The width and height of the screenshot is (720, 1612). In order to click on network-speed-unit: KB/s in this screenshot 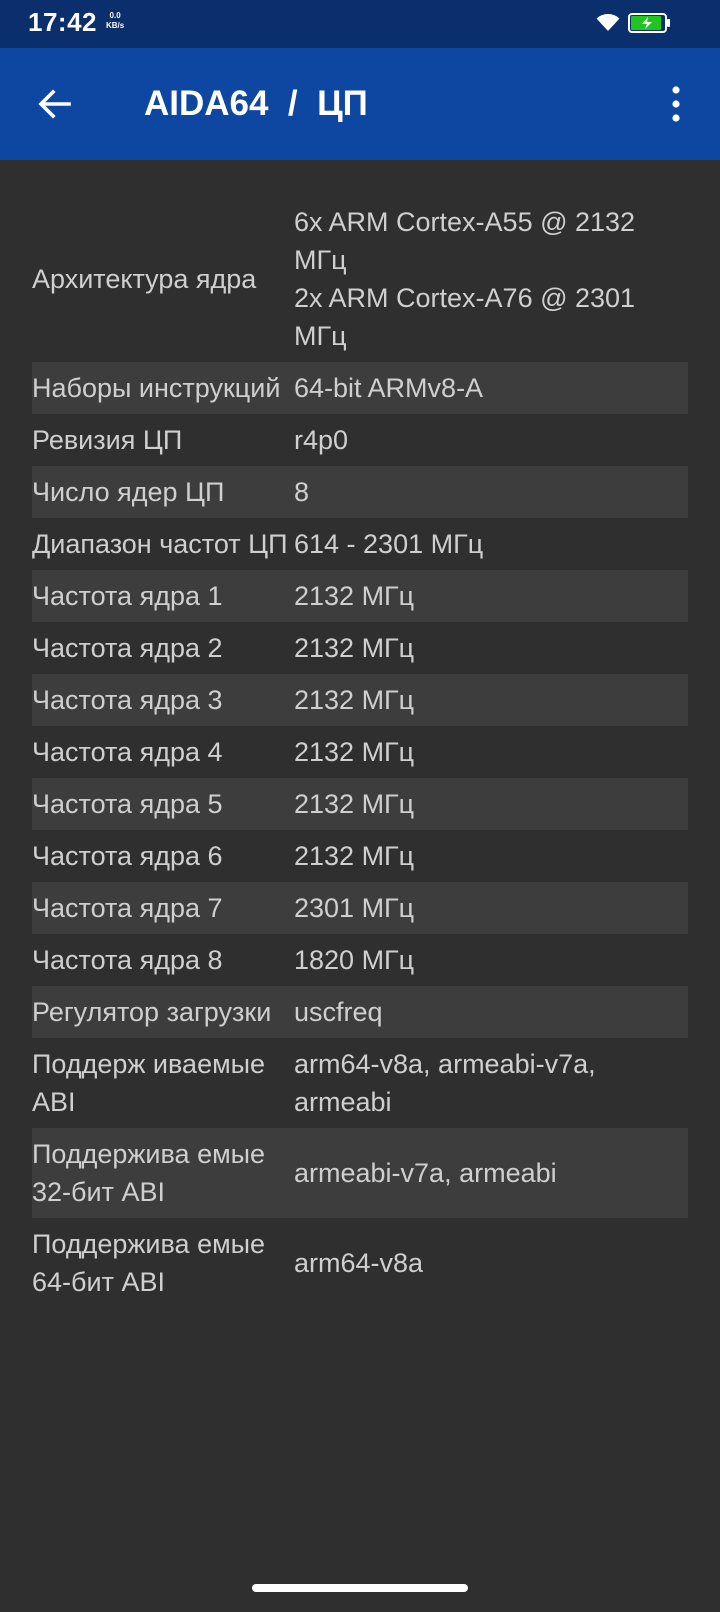, I will do `click(115, 25)`.